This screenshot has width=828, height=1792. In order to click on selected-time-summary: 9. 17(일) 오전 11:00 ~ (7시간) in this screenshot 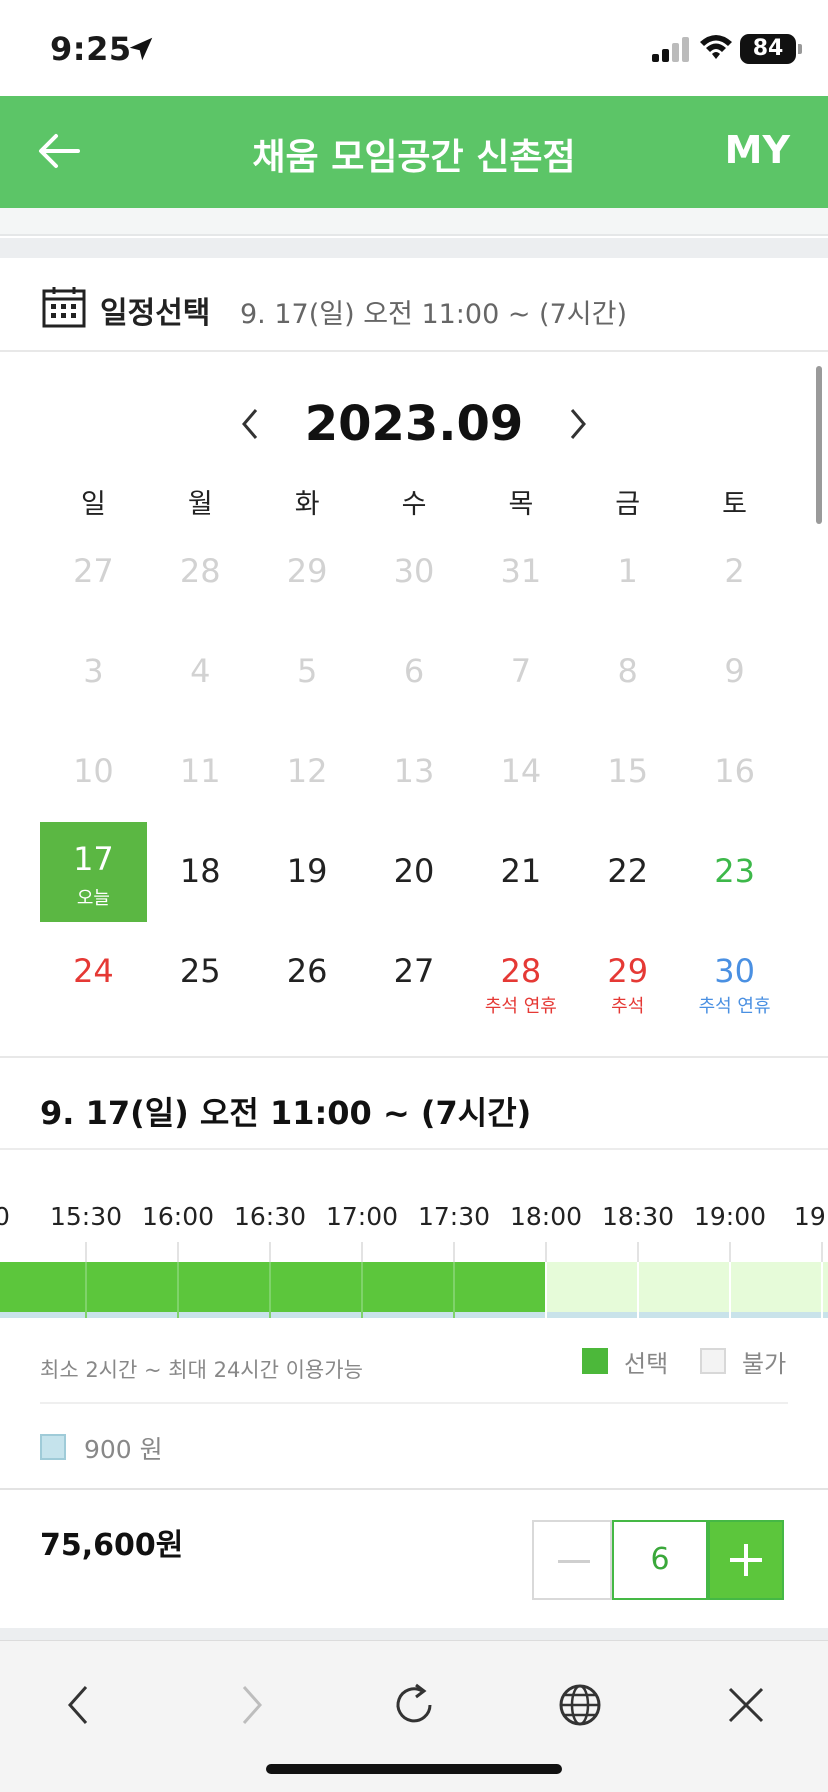, I will do `click(286, 1113)`.